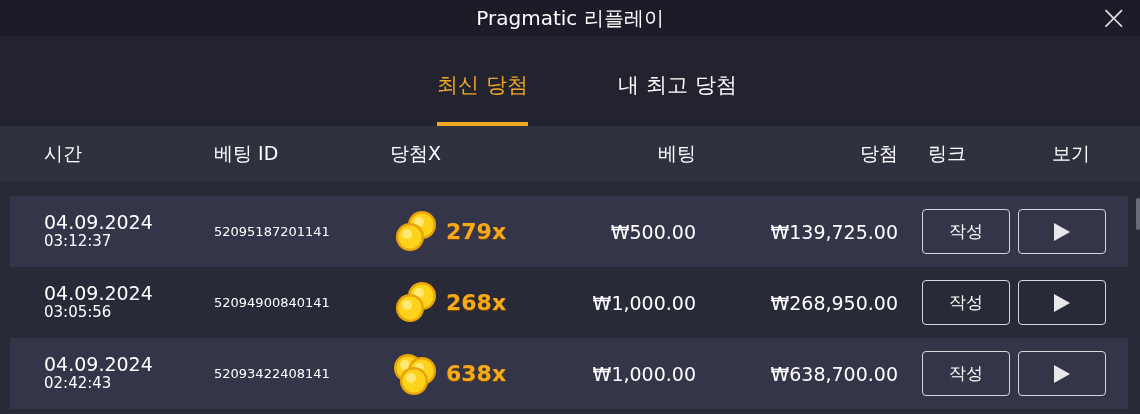  What do you see at coordinates (78, 383) in the screenshot?
I see `time-text: 02:42:43` at bounding box center [78, 383].